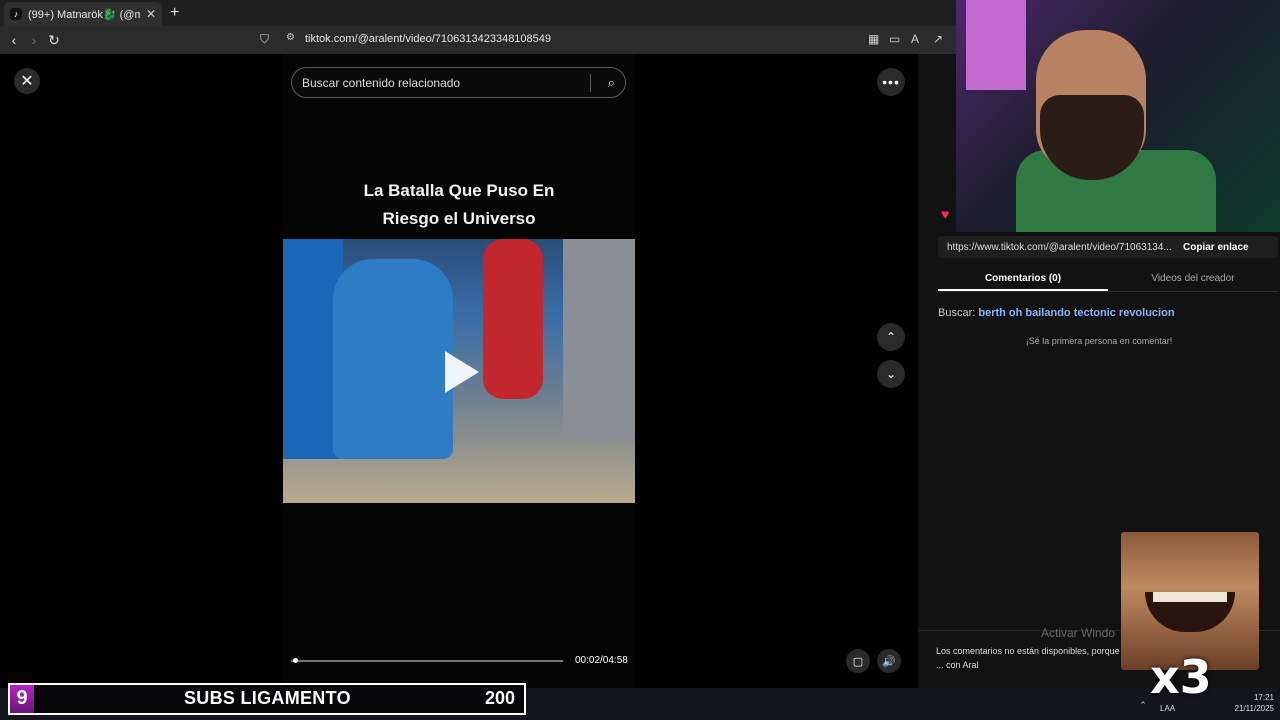 Image resolution: width=1280 pixels, height=720 pixels. What do you see at coordinates (151, 14) in the screenshot?
I see `close-tab-icon: ✕` at bounding box center [151, 14].